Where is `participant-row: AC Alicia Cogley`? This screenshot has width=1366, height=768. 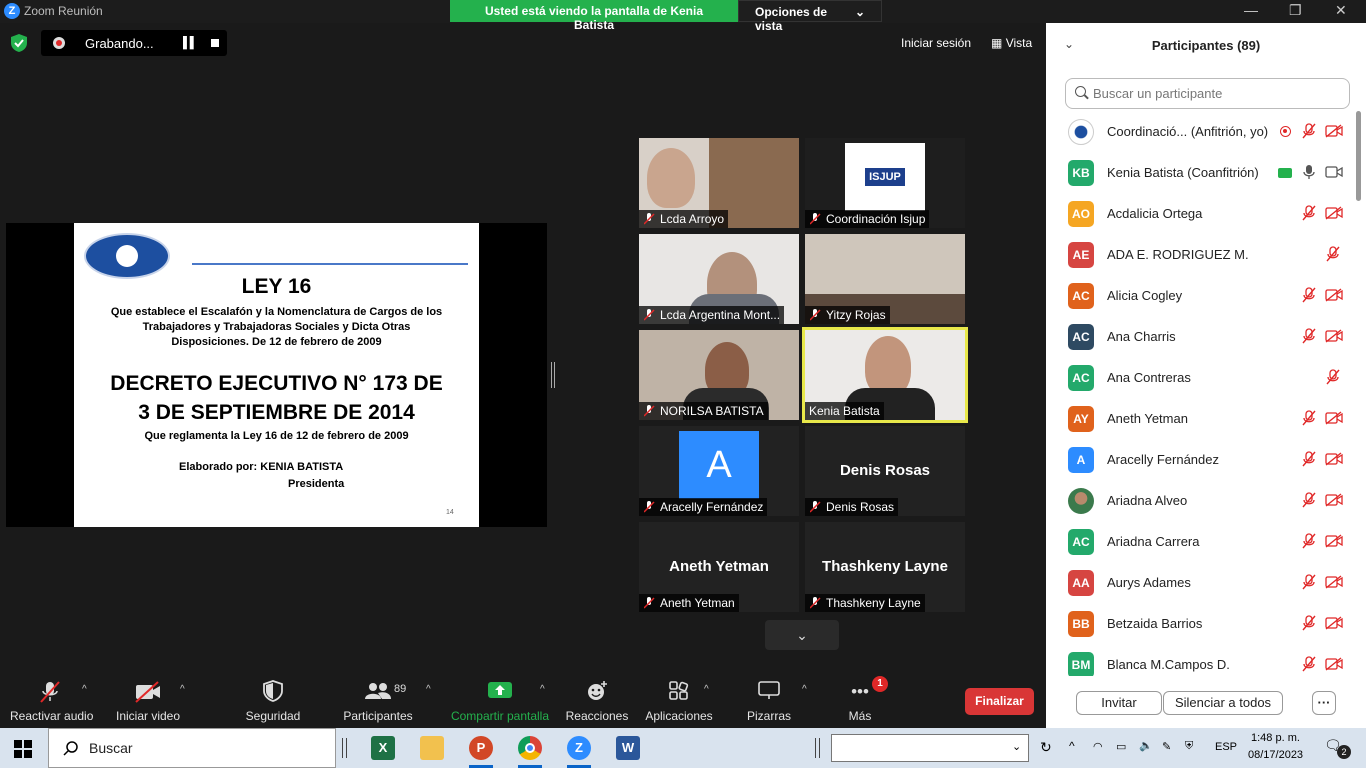
participant-row: AC Alicia Cogley is located at coordinates (1200, 295).